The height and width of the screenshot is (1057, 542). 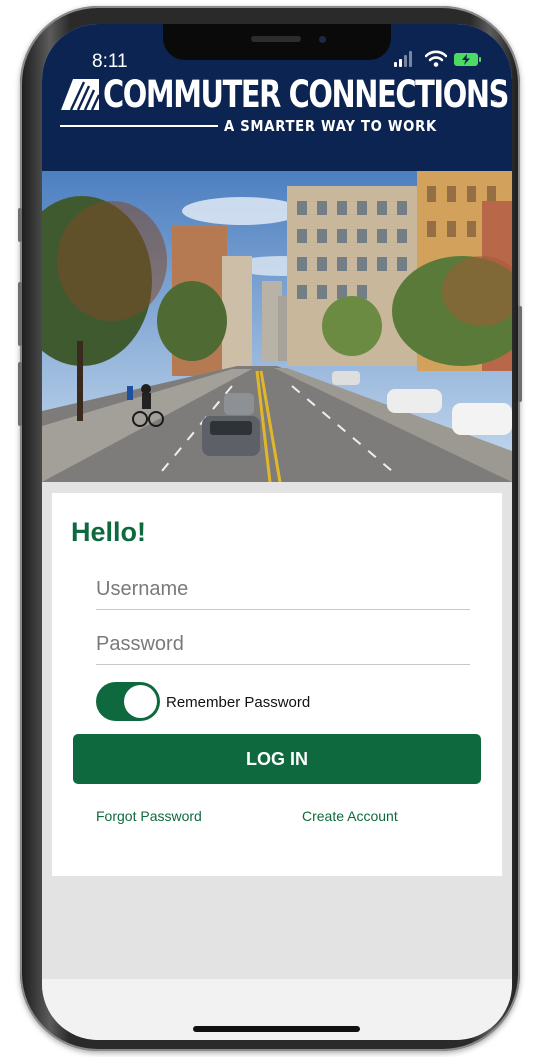 What do you see at coordinates (283, 644) in the screenshot?
I see `password-input` at bounding box center [283, 644].